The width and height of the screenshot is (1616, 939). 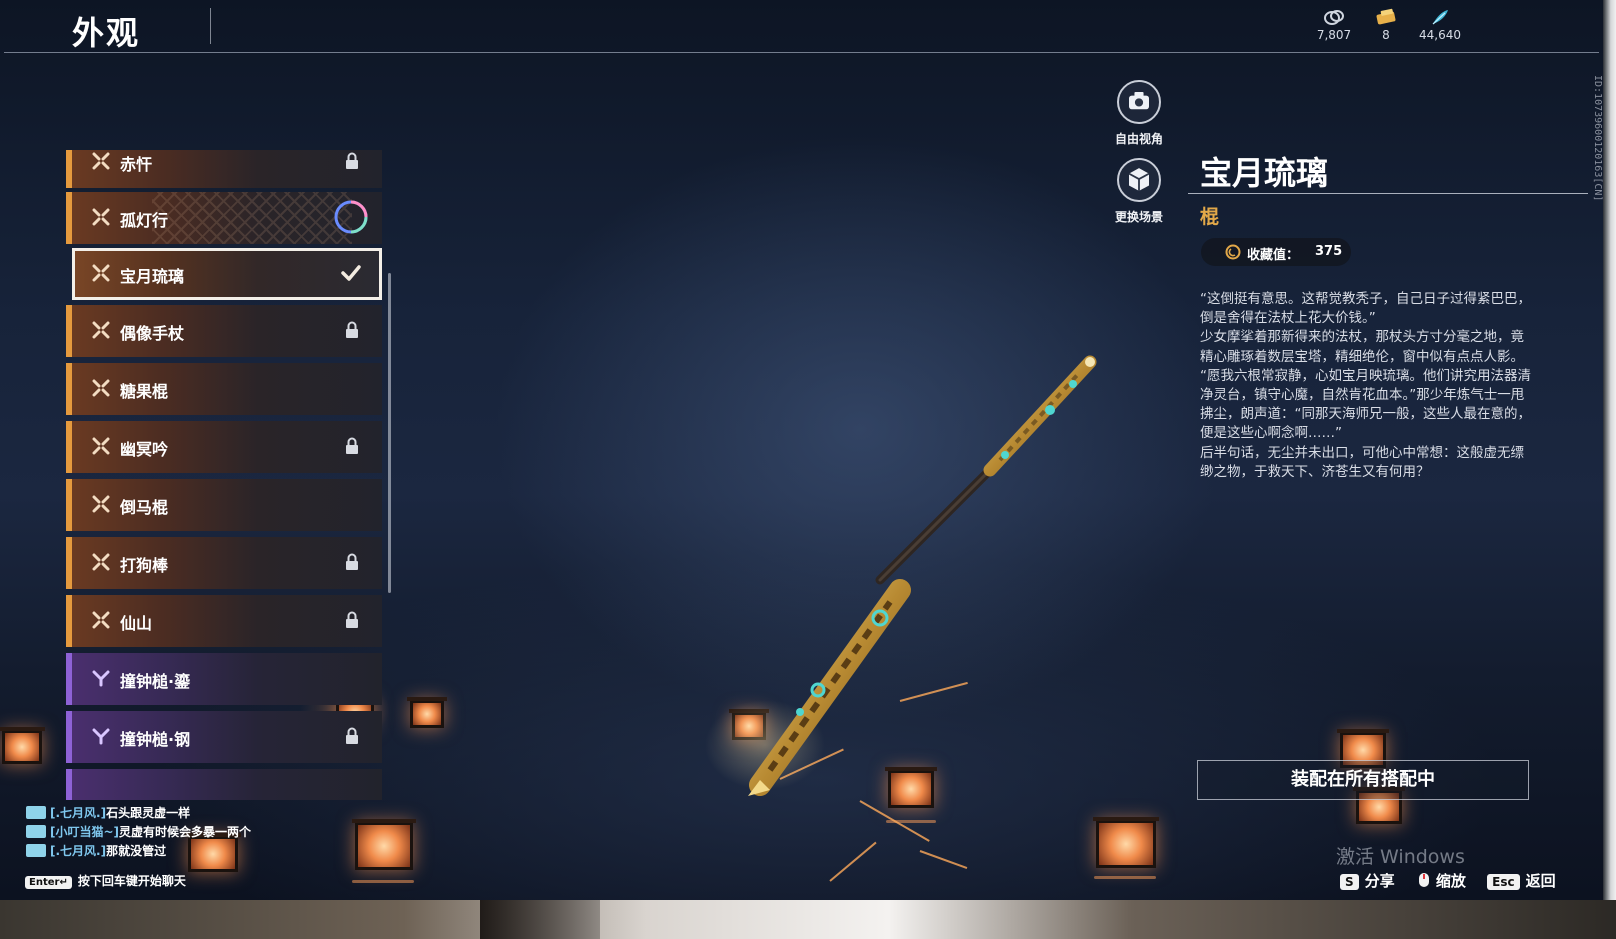 What do you see at coordinates (389, 433) in the screenshot?
I see `list-scrollbar` at bounding box center [389, 433].